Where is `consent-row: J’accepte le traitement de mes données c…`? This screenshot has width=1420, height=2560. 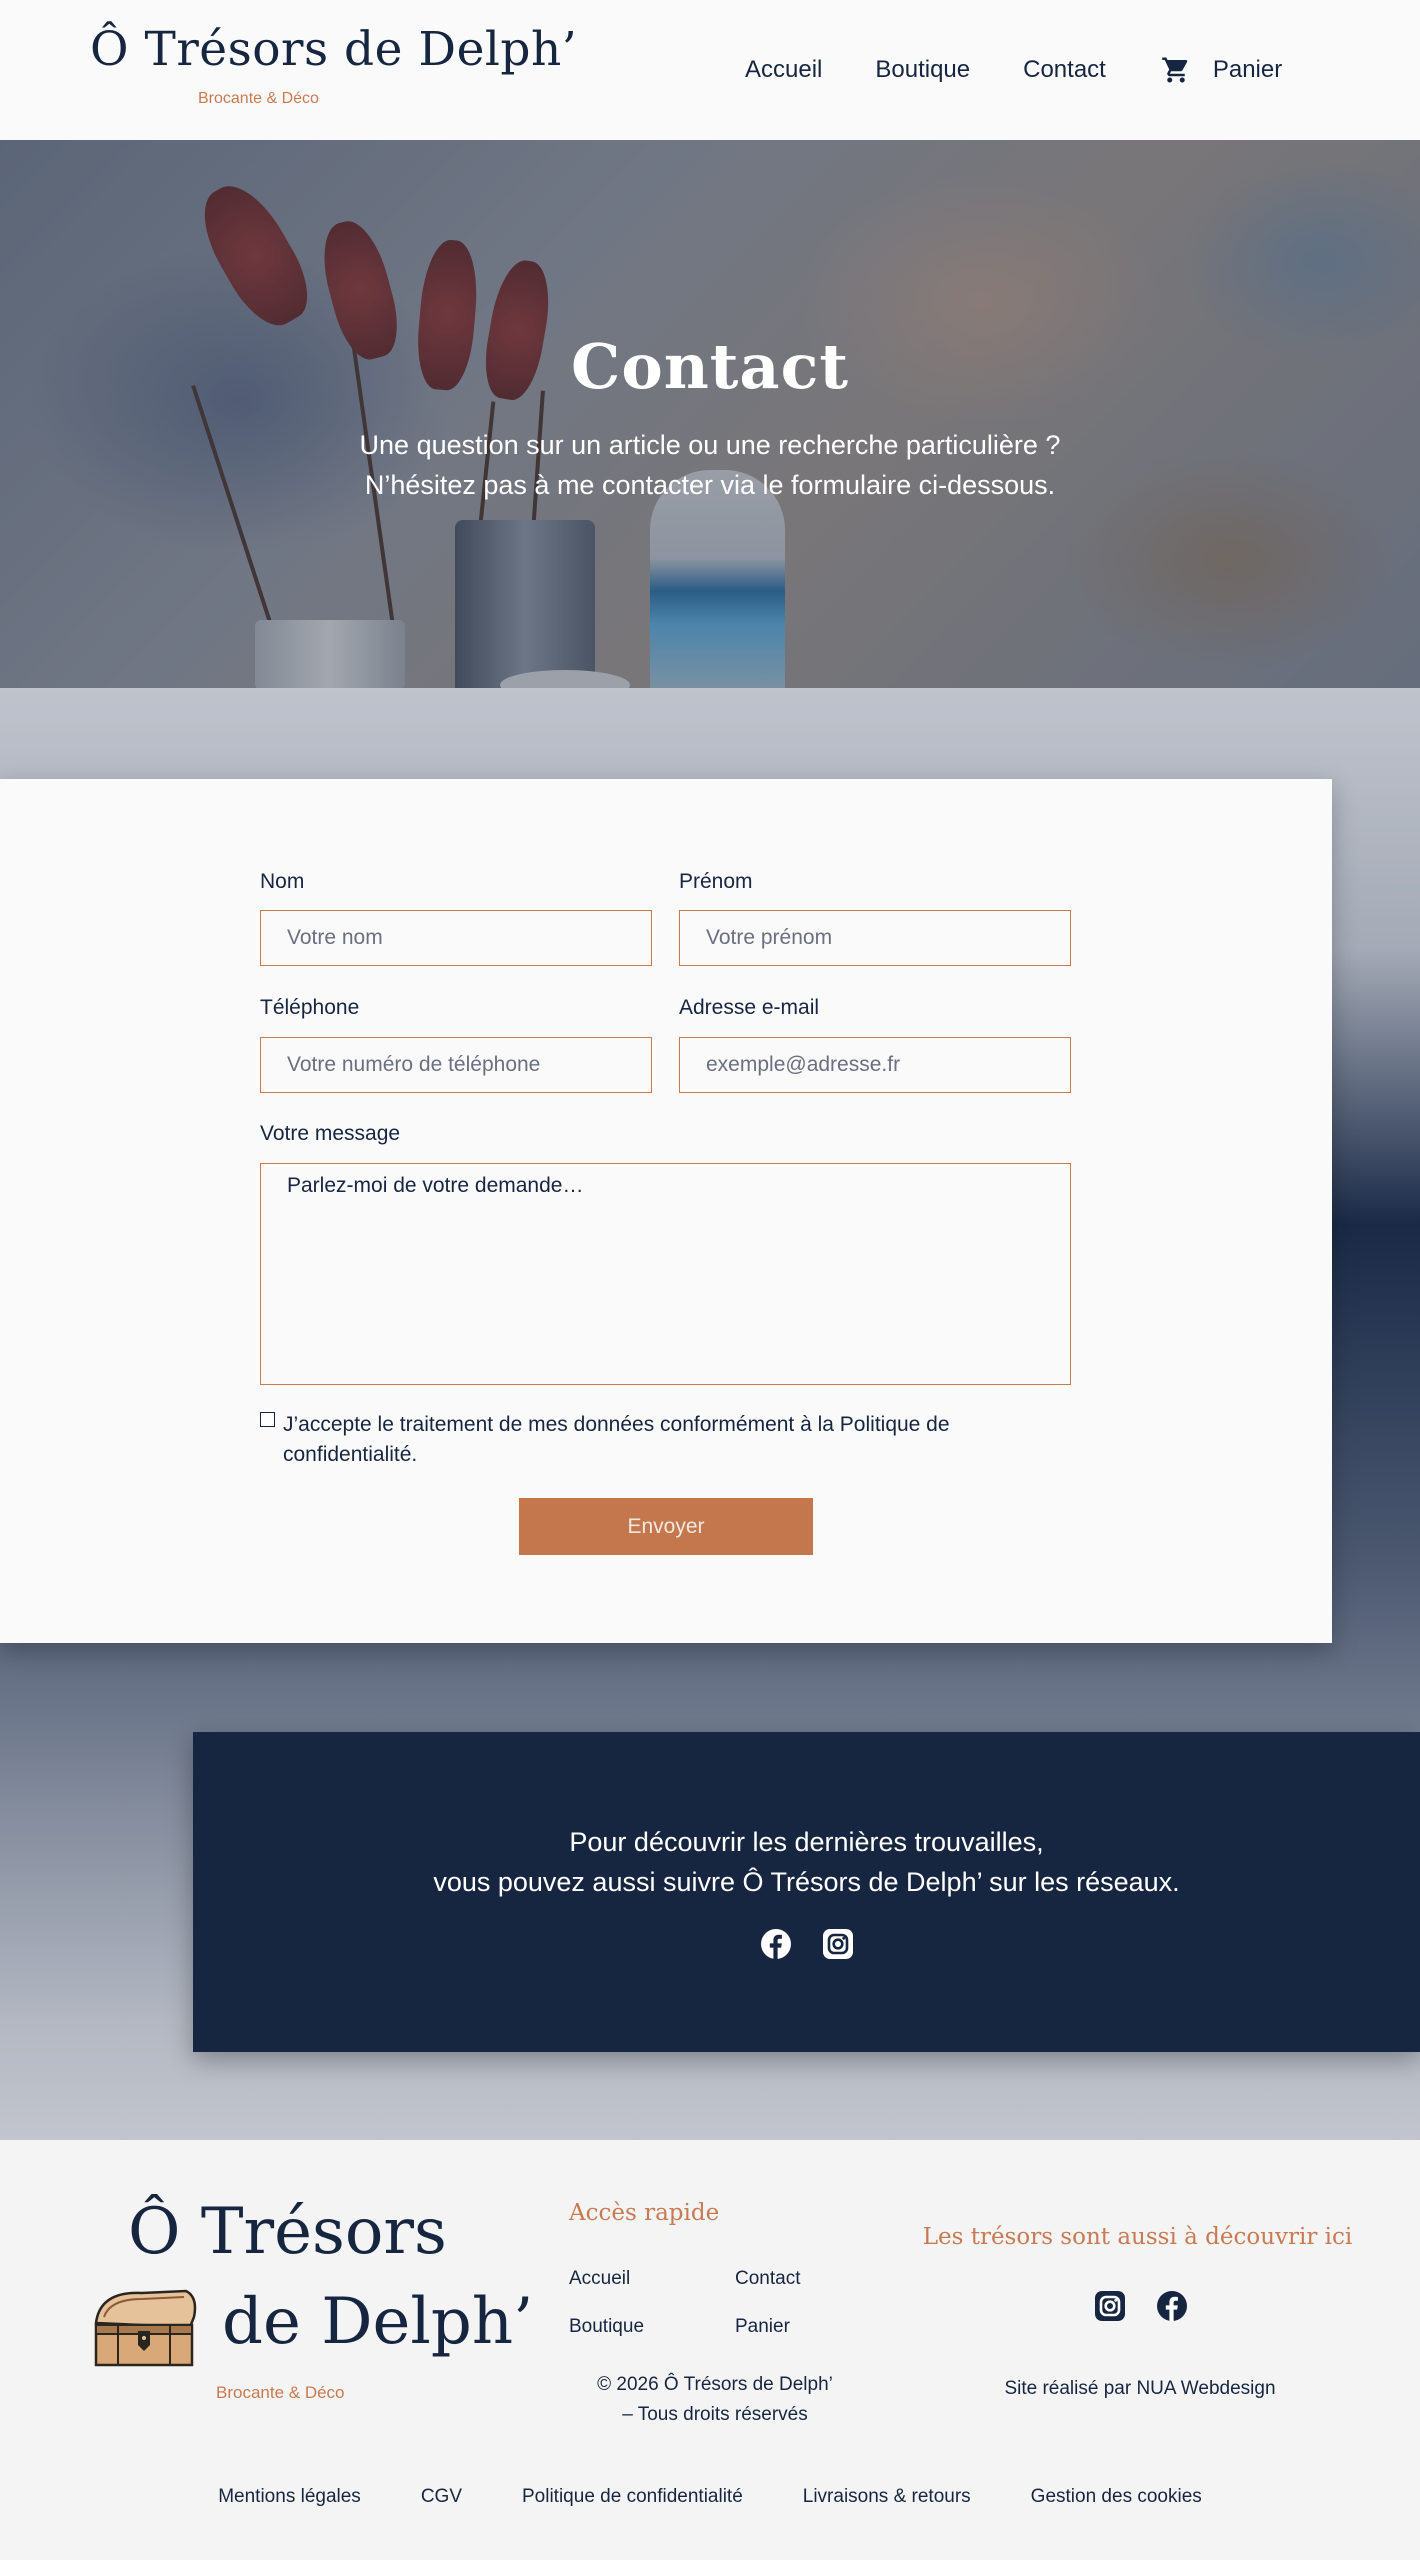 consent-row: J’accepte le traitement de mes données c… is located at coordinates (670, 1440).